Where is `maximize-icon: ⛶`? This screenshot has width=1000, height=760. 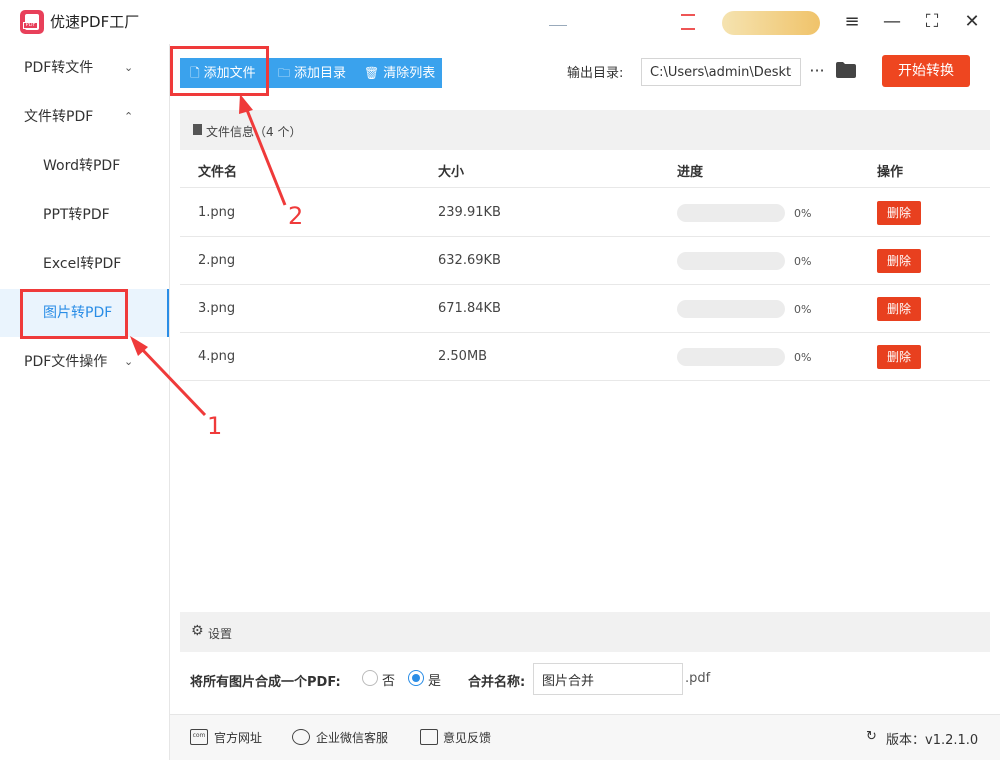 maximize-icon: ⛶ is located at coordinates (932, 22).